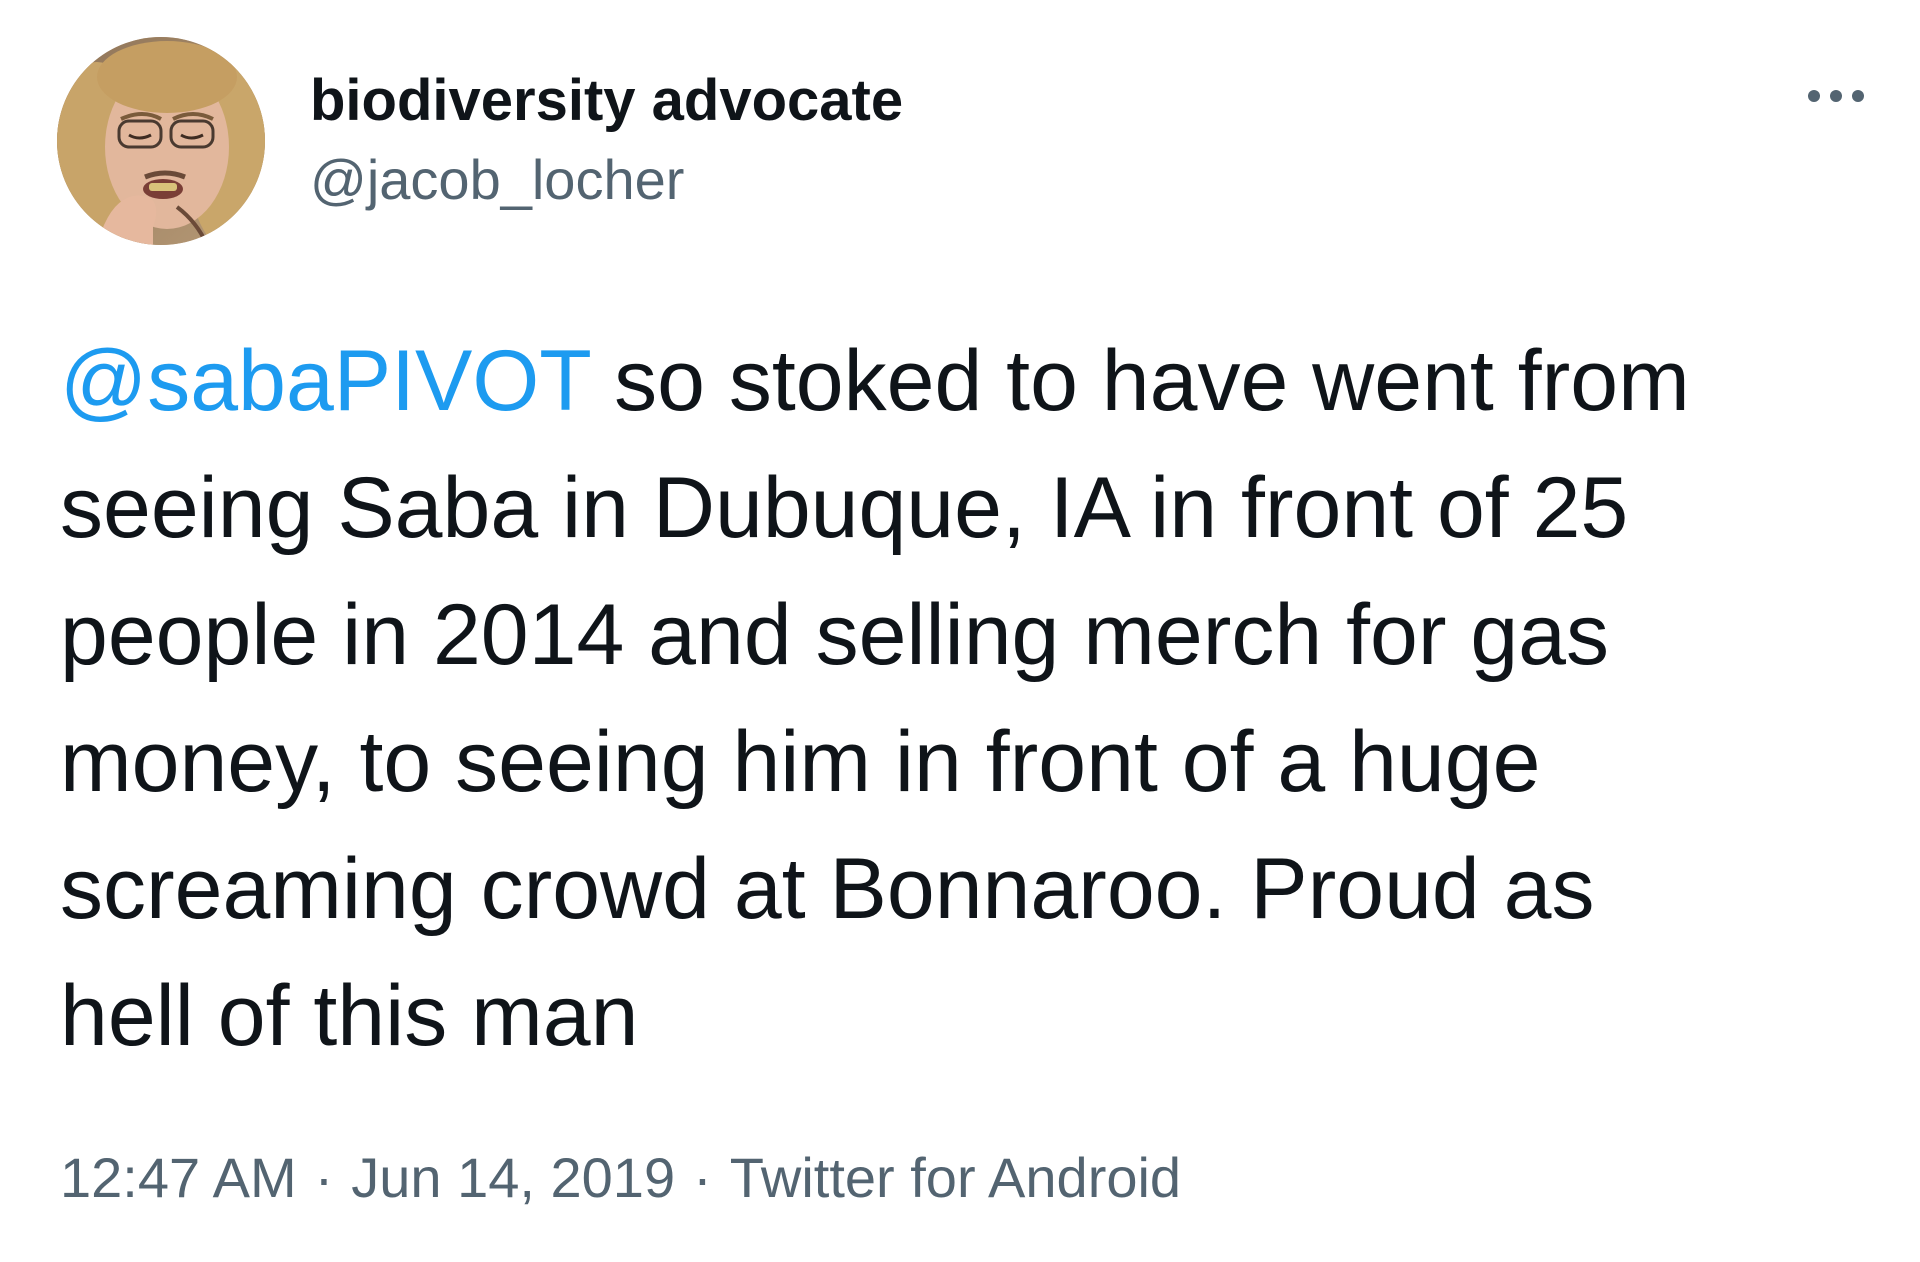  I want to click on tweet-line: money, to seeing him in front of a huge, so click(800, 762).